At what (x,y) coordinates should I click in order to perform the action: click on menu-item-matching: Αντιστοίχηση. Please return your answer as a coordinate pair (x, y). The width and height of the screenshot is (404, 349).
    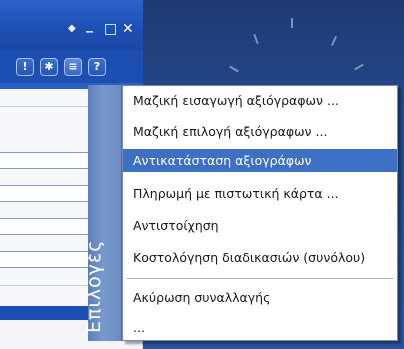
    Looking at the image, I should click on (260, 225).